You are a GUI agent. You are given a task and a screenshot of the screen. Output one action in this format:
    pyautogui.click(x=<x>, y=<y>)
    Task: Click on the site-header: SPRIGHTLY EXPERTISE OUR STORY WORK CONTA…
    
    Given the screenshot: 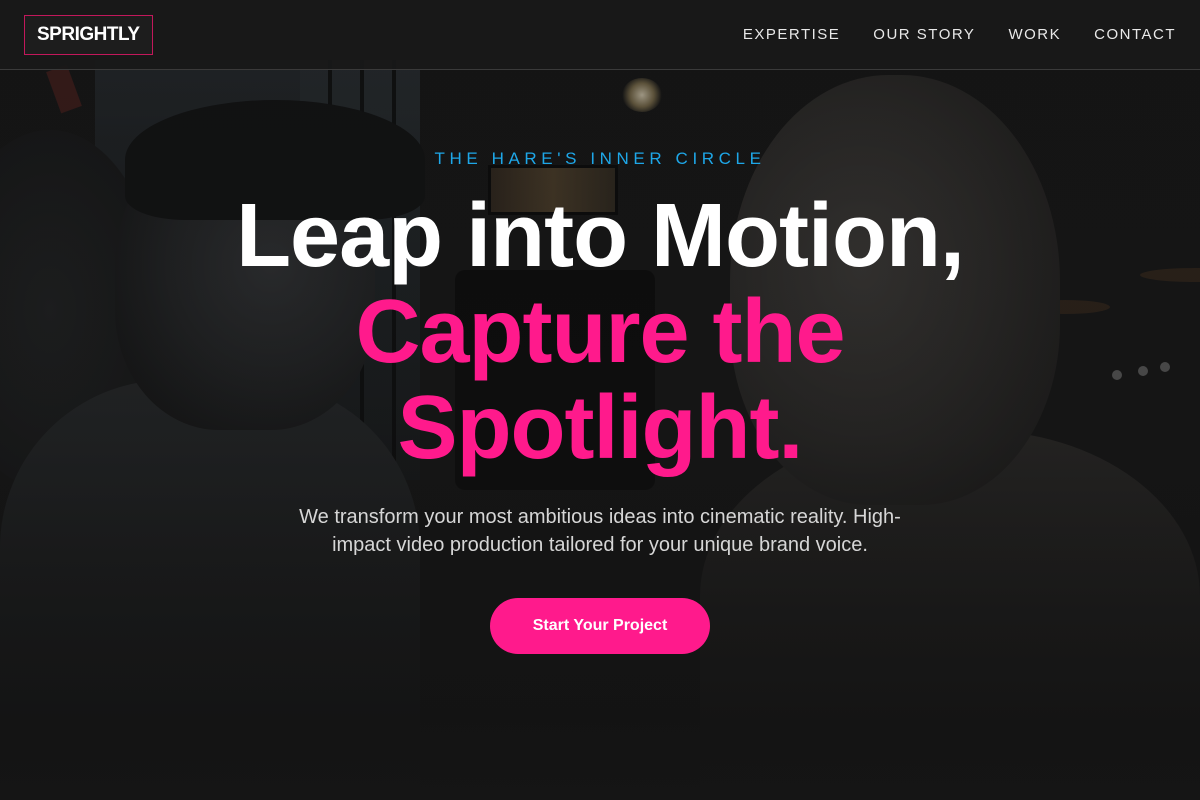 What is the action you would take?
    pyautogui.click(x=600, y=35)
    